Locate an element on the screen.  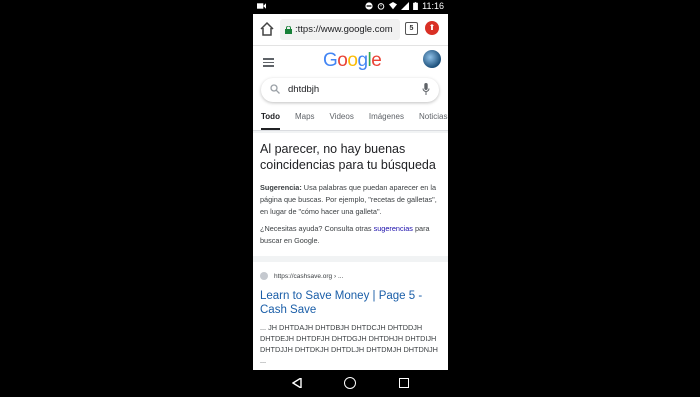
search-box: dhtdbjh is located at coordinates (350, 90).